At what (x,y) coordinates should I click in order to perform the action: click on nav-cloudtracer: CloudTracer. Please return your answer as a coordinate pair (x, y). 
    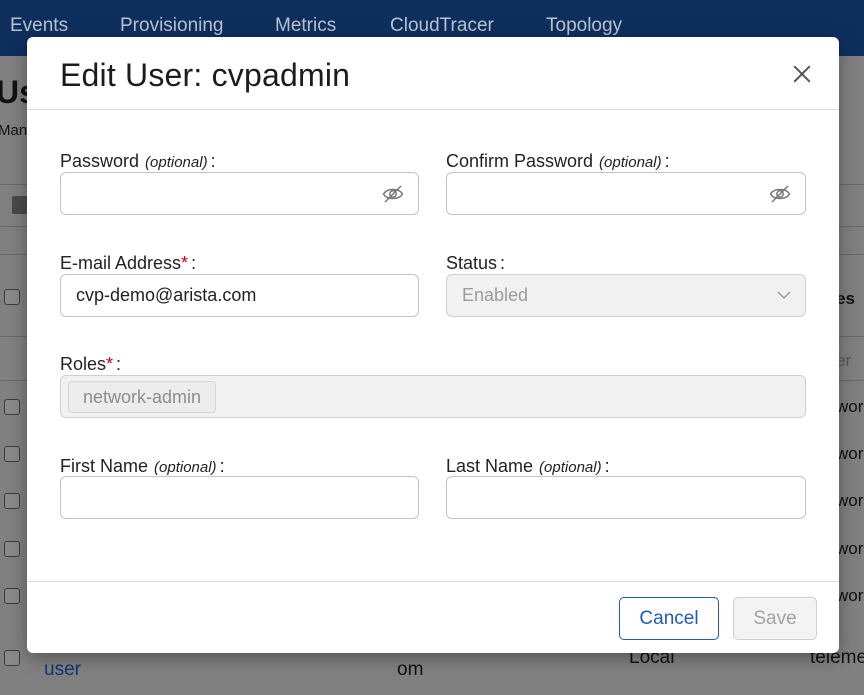
    Looking at the image, I should click on (442, 26).